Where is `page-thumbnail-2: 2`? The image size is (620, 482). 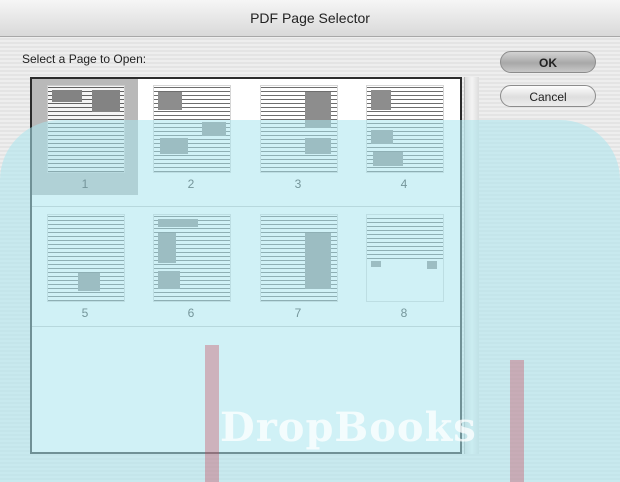 page-thumbnail-2: 2 is located at coordinates (191, 137).